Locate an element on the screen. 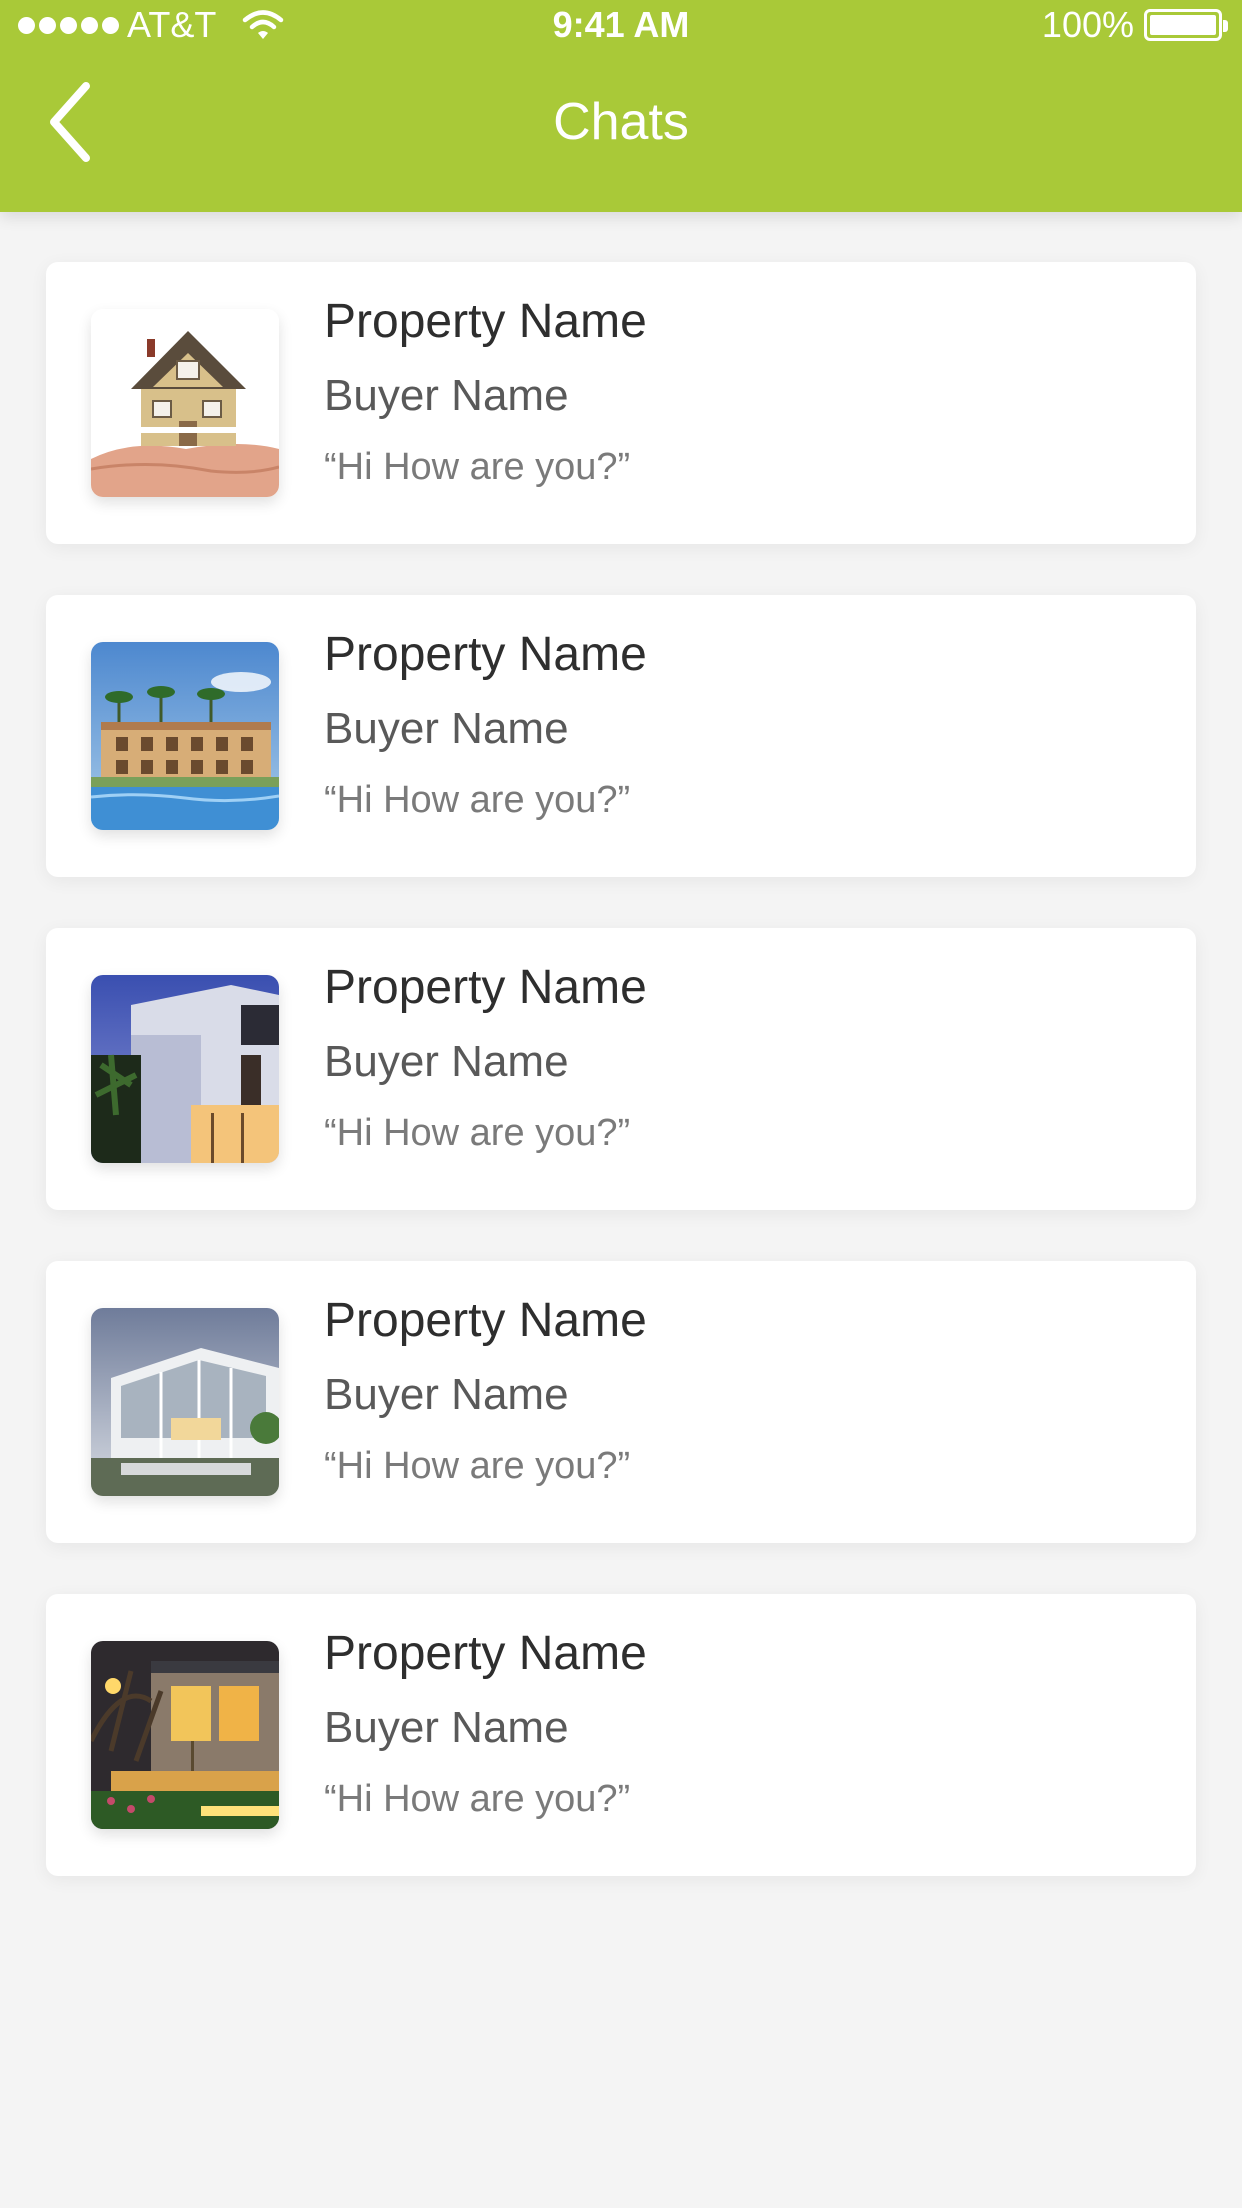 This screenshot has width=1242, height=2208. status-right: 100% is located at coordinates (1134, 25).